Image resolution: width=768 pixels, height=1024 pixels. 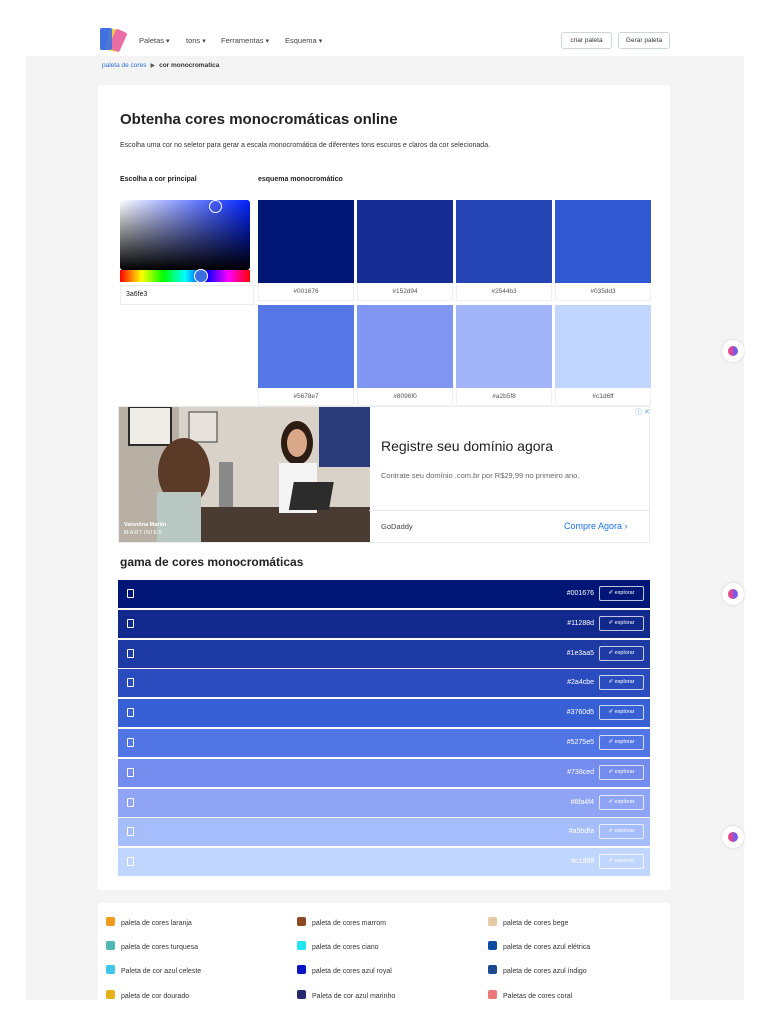 What do you see at coordinates (384, 743) in the screenshot?
I see `color-range-row: #5275e5 ✐ explorar` at bounding box center [384, 743].